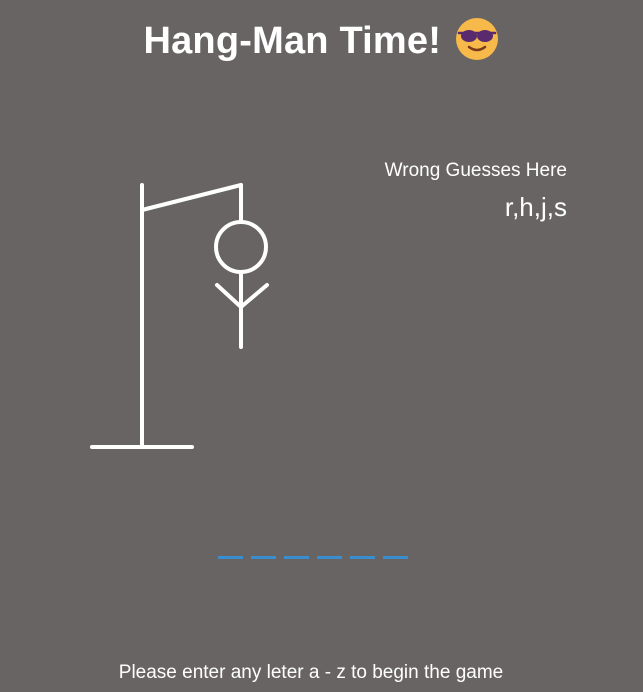 This screenshot has width=643, height=692. What do you see at coordinates (191, 197) in the screenshot?
I see `gallows-beam` at bounding box center [191, 197].